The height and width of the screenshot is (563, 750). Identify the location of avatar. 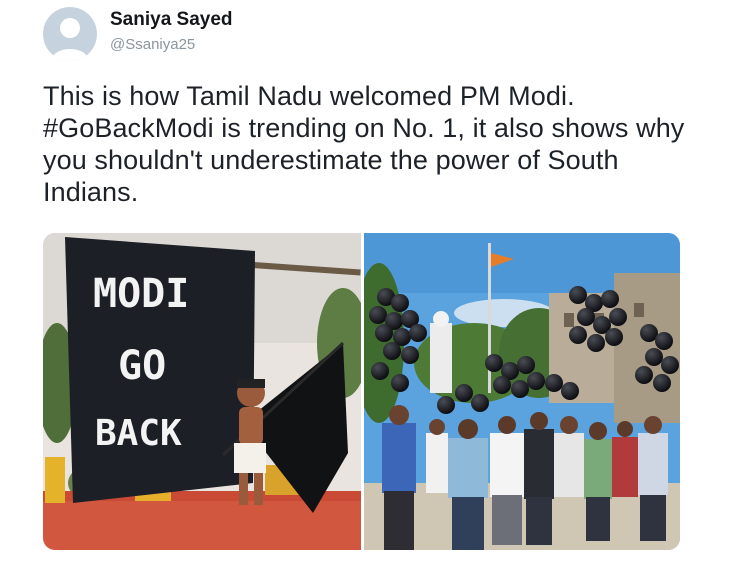
(70, 34).